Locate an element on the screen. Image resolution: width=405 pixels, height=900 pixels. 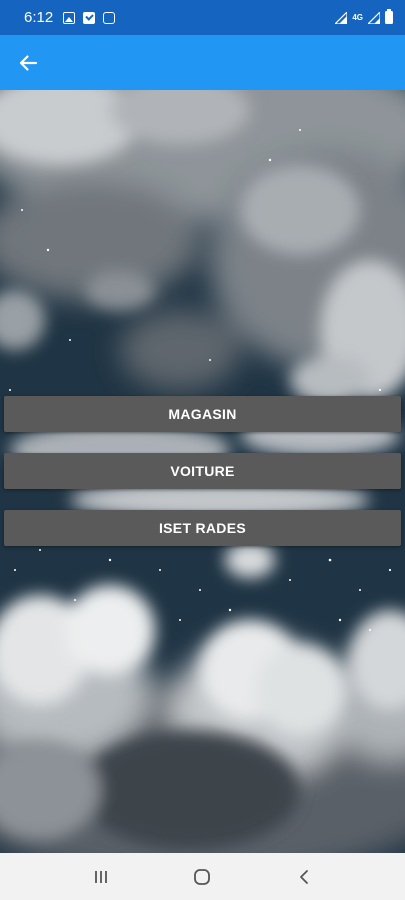
status-time: 6:12 is located at coordinates (39, 17).